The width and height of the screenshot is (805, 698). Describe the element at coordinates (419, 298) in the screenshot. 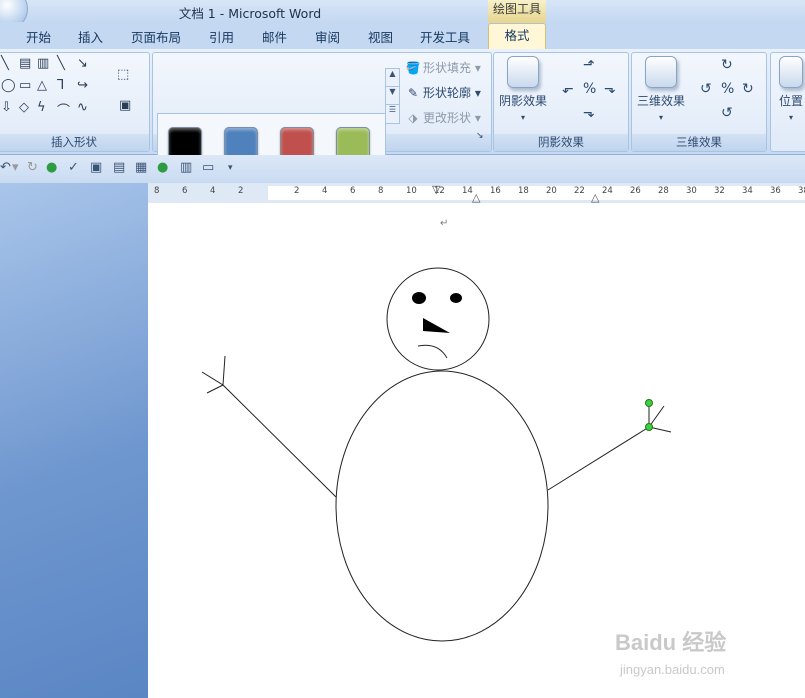

I see `left-eye` at that location.